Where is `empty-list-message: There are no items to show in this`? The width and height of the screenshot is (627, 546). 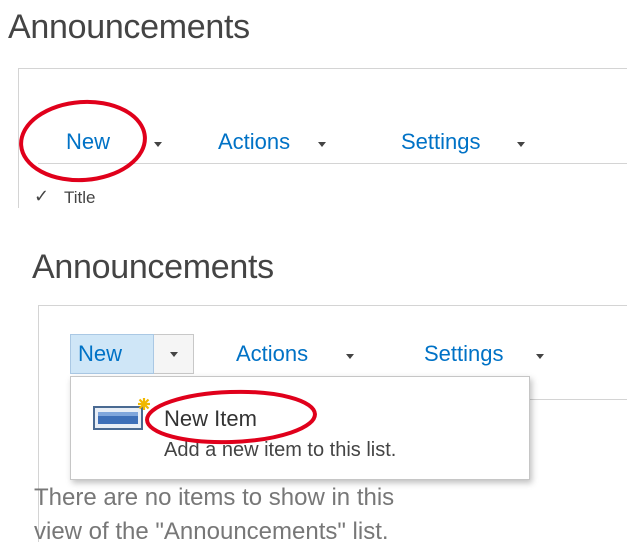
empty-list-message: There are no items to show in this is located at coordinates (214, 497).